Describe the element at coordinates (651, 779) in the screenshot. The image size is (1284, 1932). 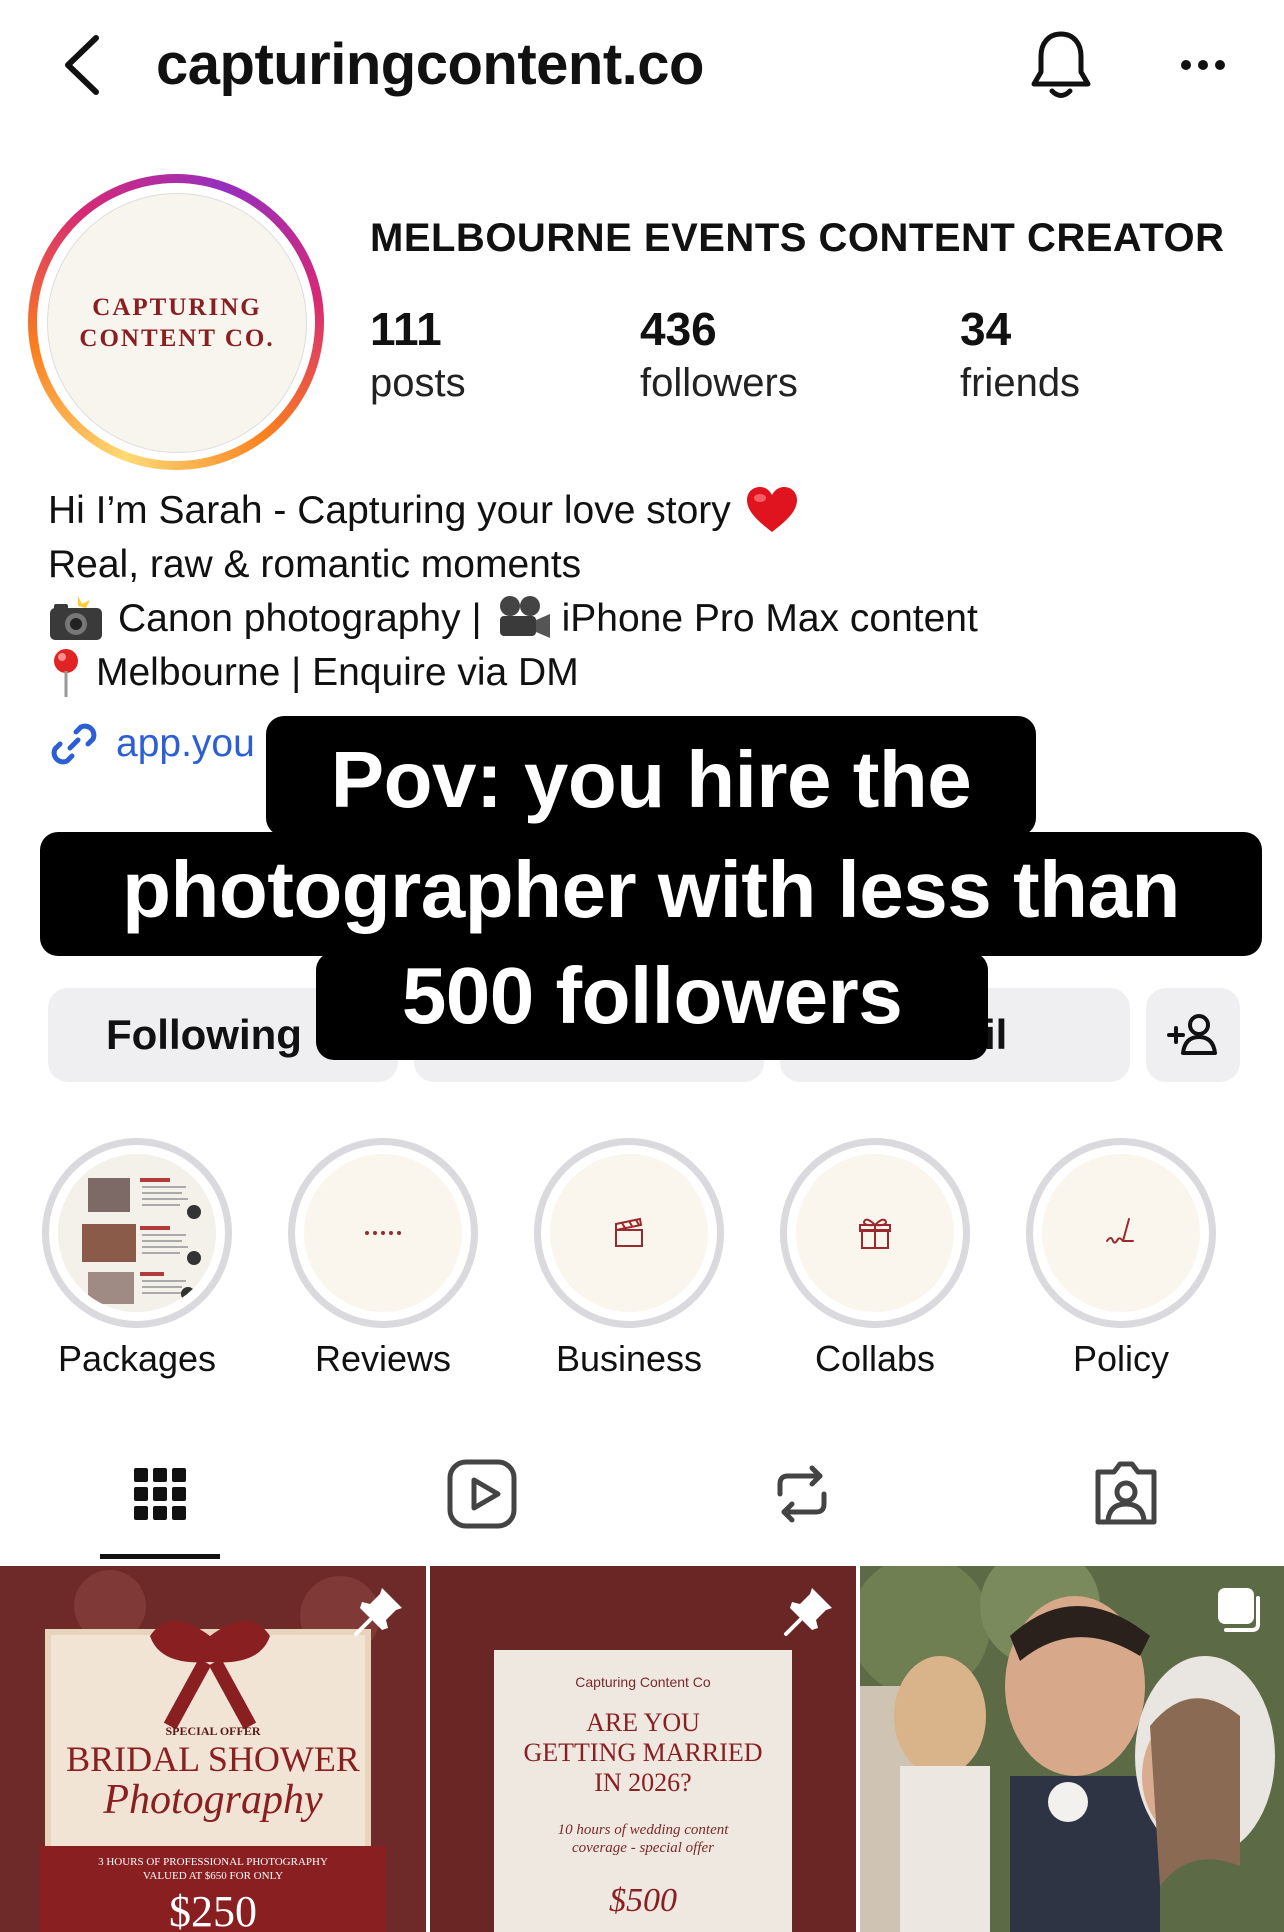
I see `caption-line1: Pov: you hire the` at that location.